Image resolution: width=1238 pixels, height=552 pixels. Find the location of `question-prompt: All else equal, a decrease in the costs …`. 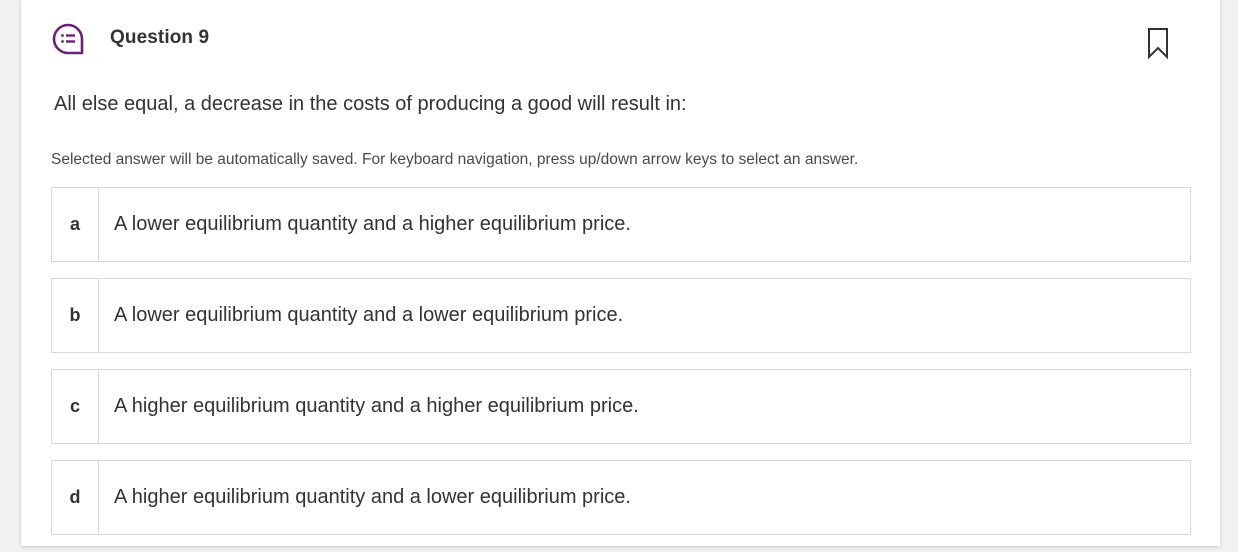

question-prompt: All else equal, a decrease in the costs … is located at coordinates (370, 104).